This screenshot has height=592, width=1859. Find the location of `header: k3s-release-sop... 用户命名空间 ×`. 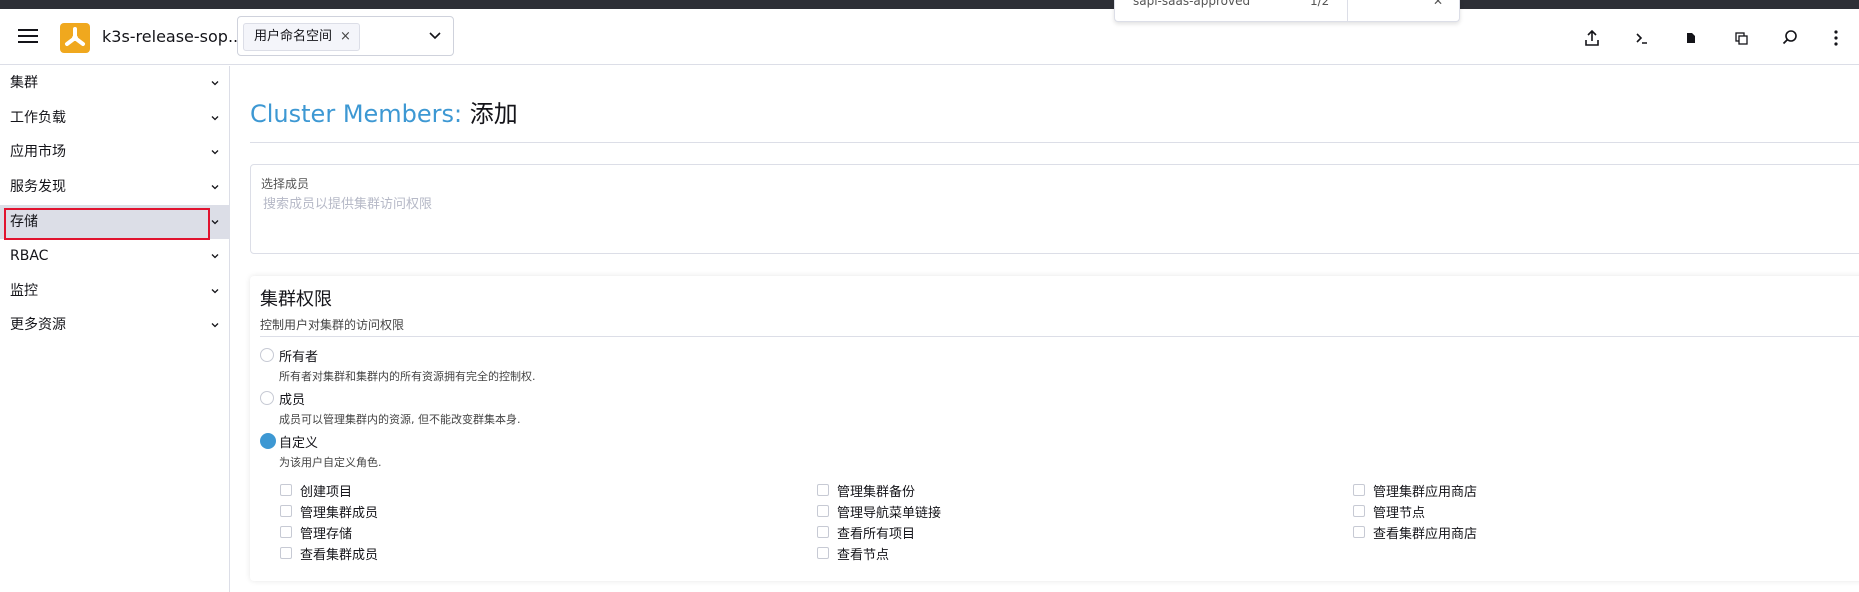

header: k3s-release-sop... 用户命名空间 × is located at coordinates (929, 37).